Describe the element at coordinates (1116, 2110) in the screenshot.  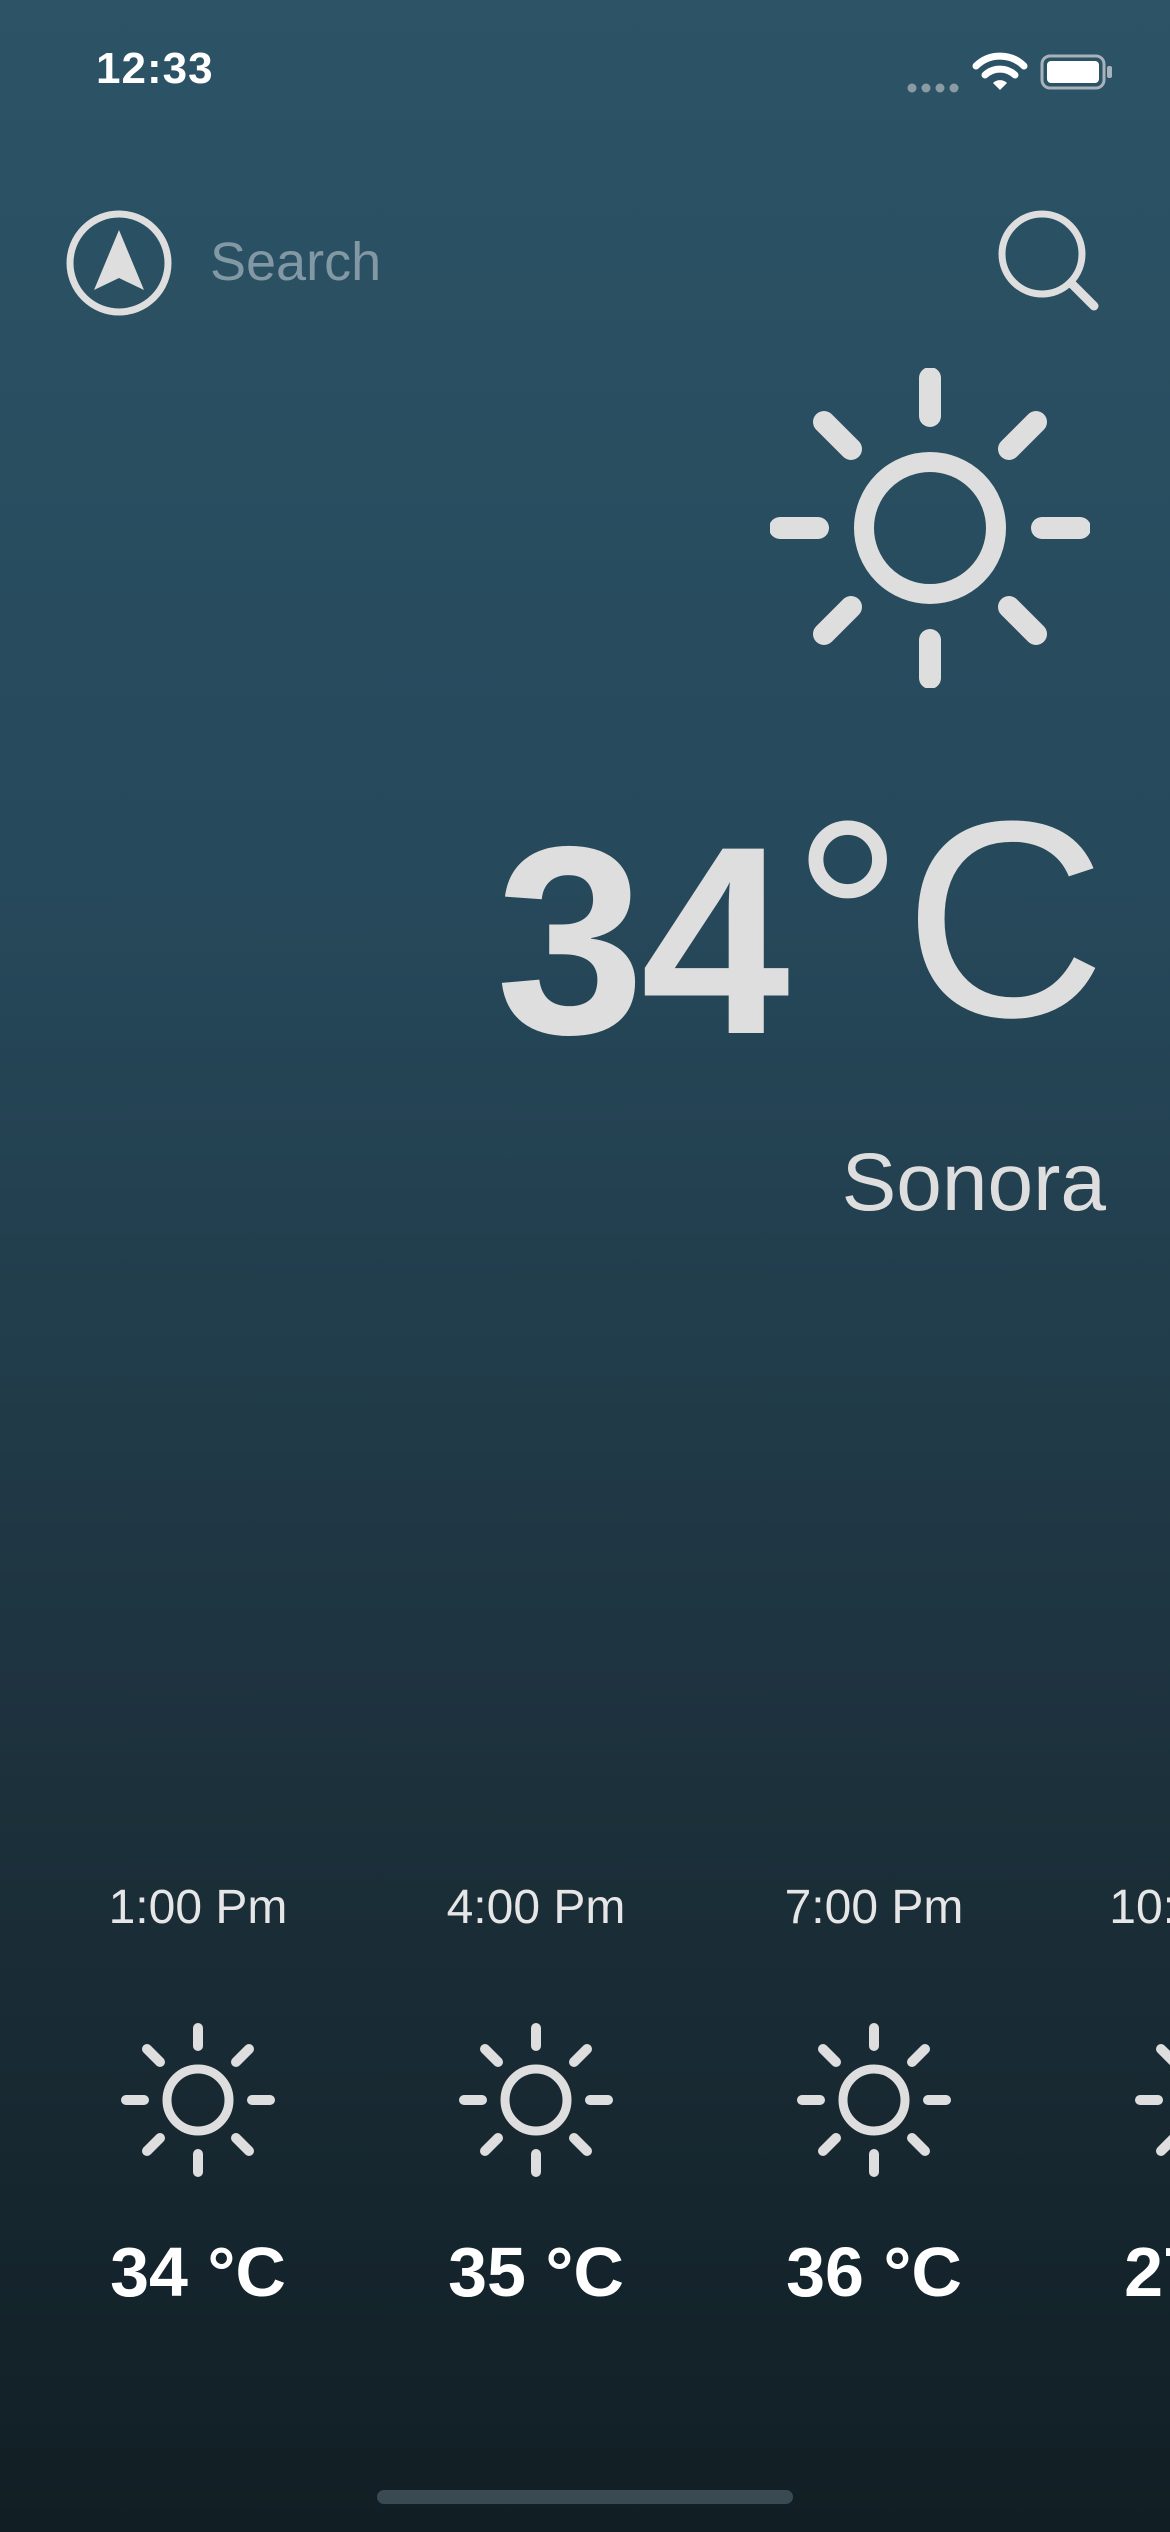
I see `forecast-item: 10:00 Pm 27 °C` at that location.